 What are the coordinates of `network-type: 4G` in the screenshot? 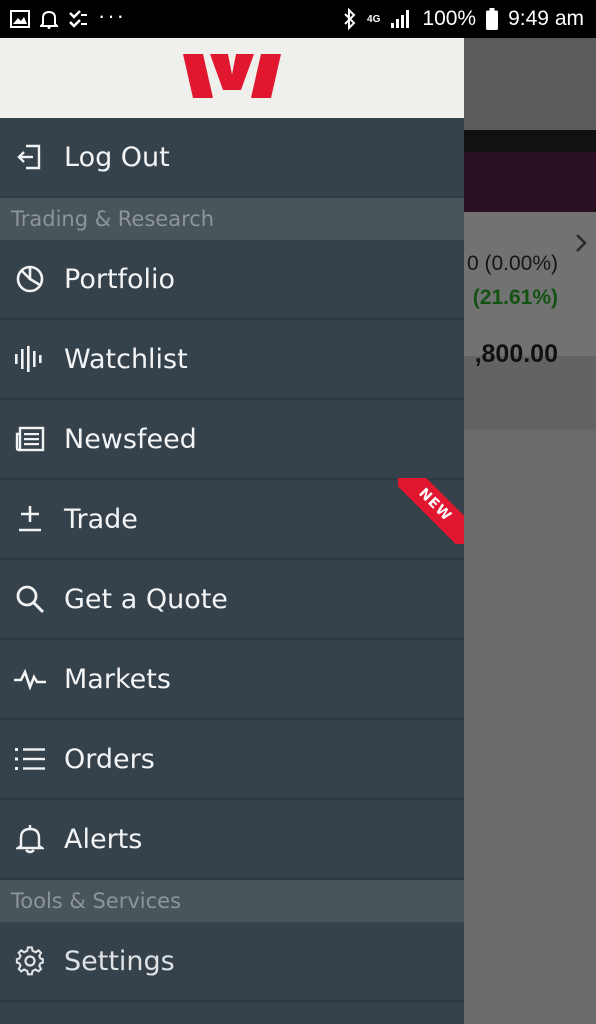 It's located at (374, 19).